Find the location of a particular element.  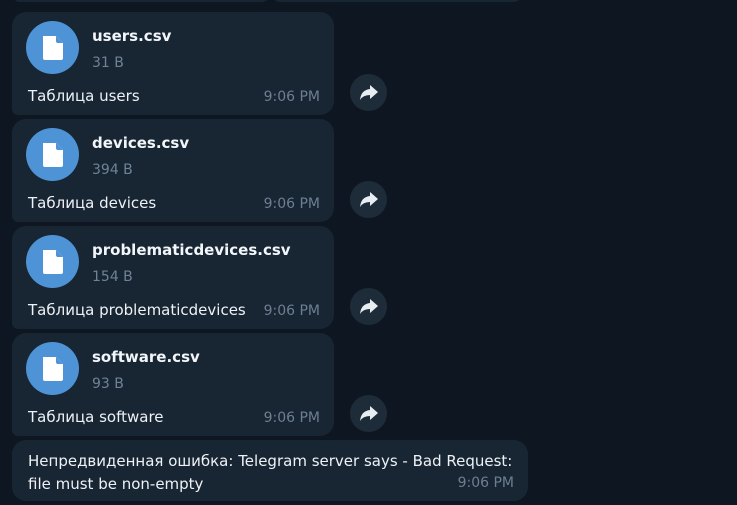

file-size: 31 B is located at coordinates (108, 63).